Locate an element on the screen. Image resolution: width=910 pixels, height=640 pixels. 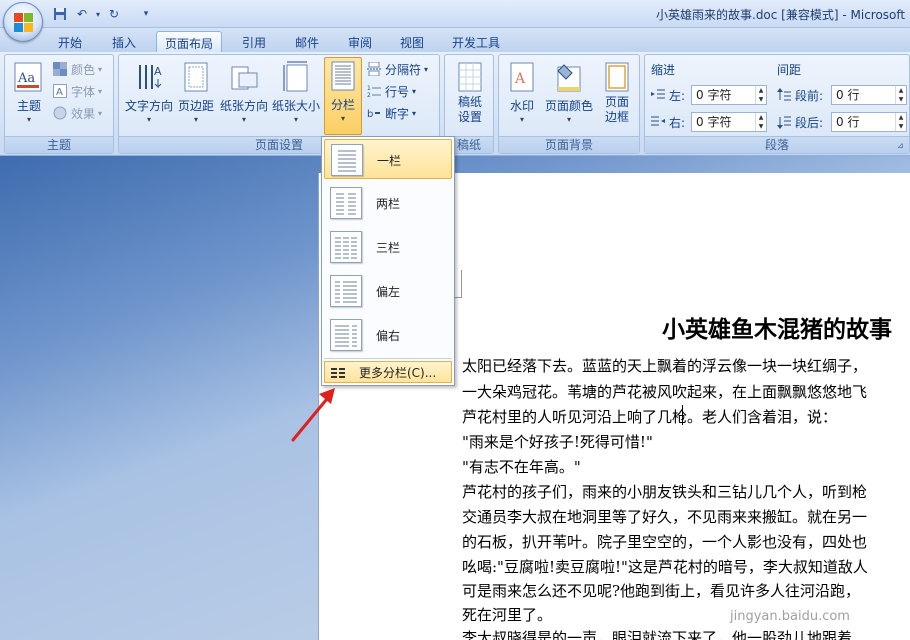
watermark-text: jingyan.baidu.com is located at coordinates (790, 616).